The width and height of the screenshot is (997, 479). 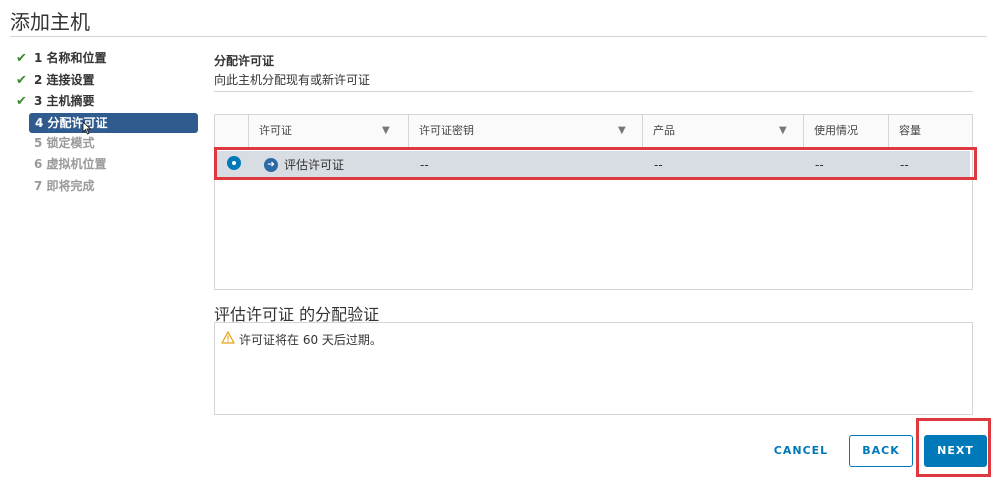 What do you see at coordinates (722, 131) in the screenshot?
I see `column-header-product: 产品 ▼` at bounding box center [722, 131].